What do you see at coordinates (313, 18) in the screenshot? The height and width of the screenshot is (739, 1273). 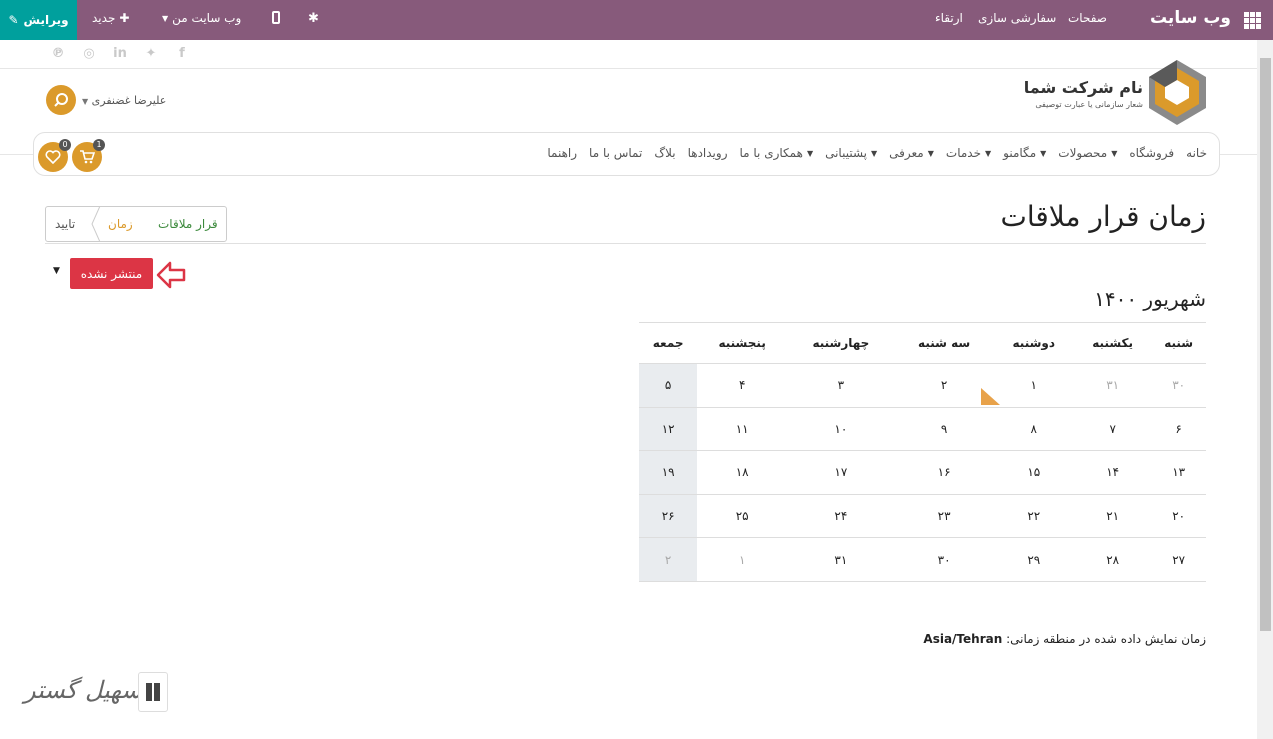 I see `debug-button: ✱` at bounding box center [313, 18].